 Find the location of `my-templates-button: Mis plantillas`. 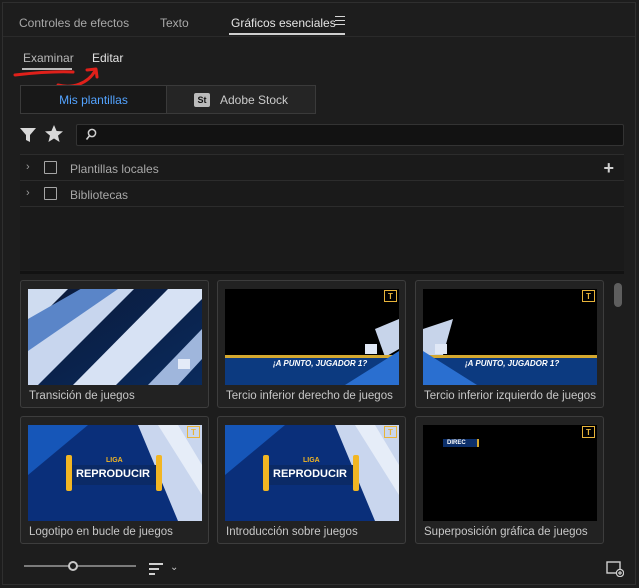

my-templates-button: Mis plantillas is located at coordinates (94, 99).